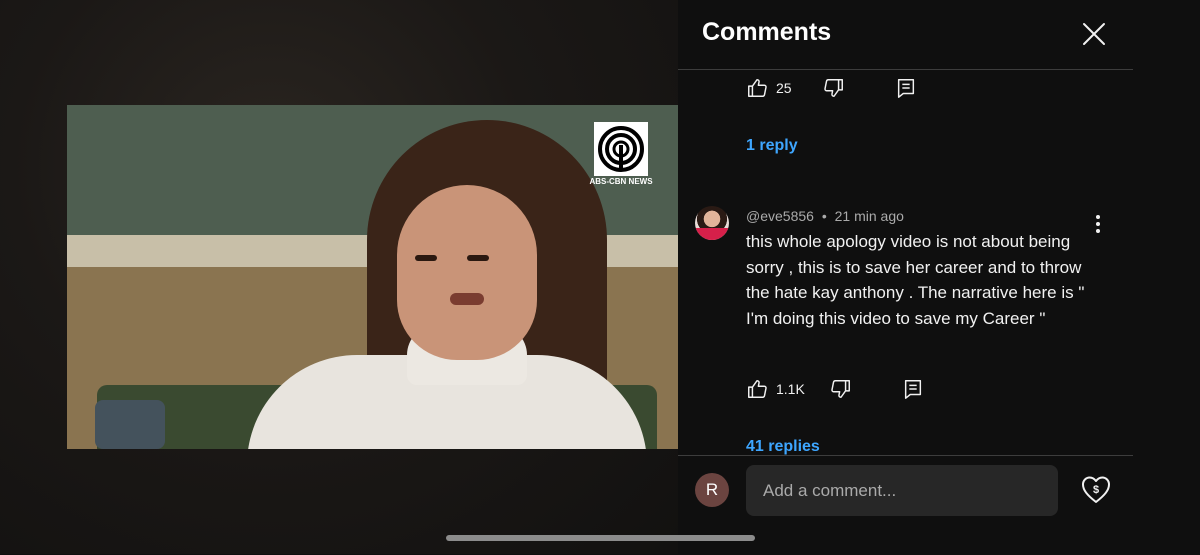  I want to click on like-button: 25, so click(769, 88).